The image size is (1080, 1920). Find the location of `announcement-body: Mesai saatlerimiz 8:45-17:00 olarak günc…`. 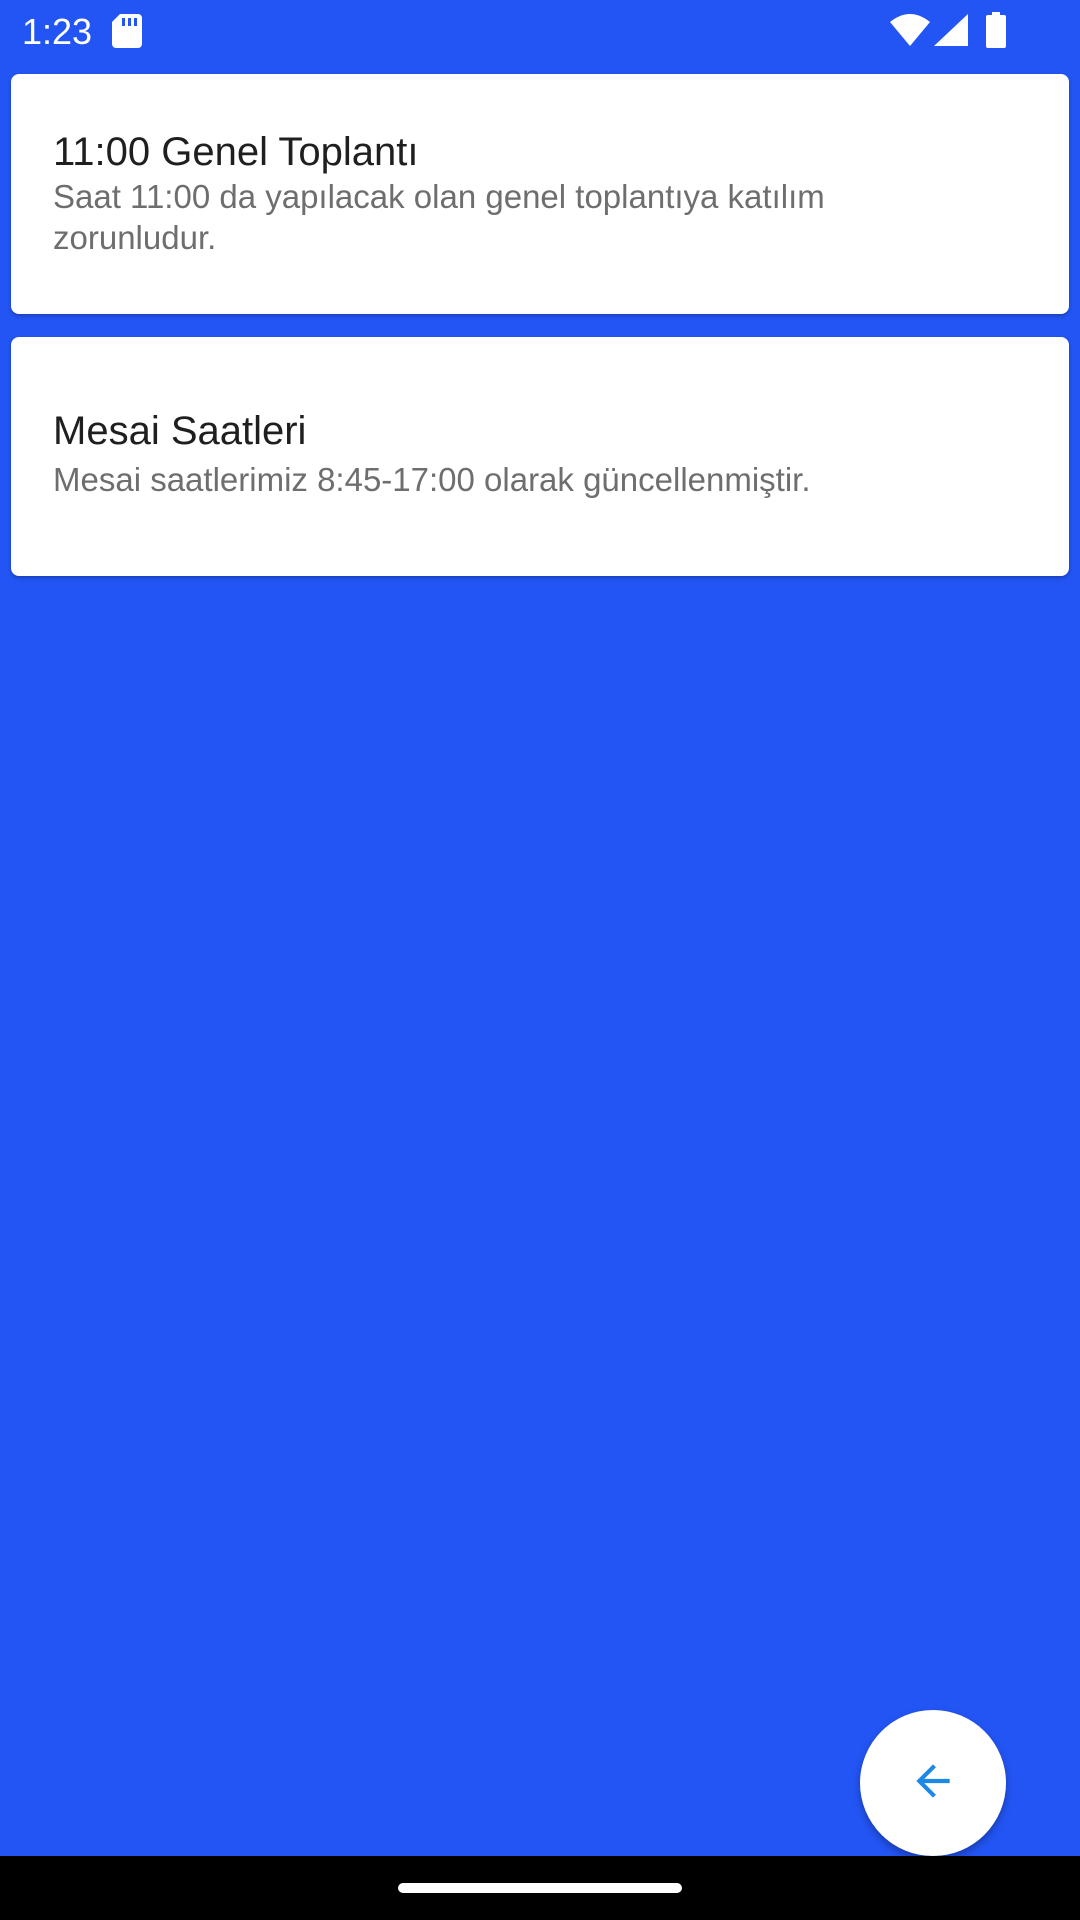

announcement-body: Mesai saatlerimiz 8:45-17:00 olarak günc… is located at coordinates (432, 479).